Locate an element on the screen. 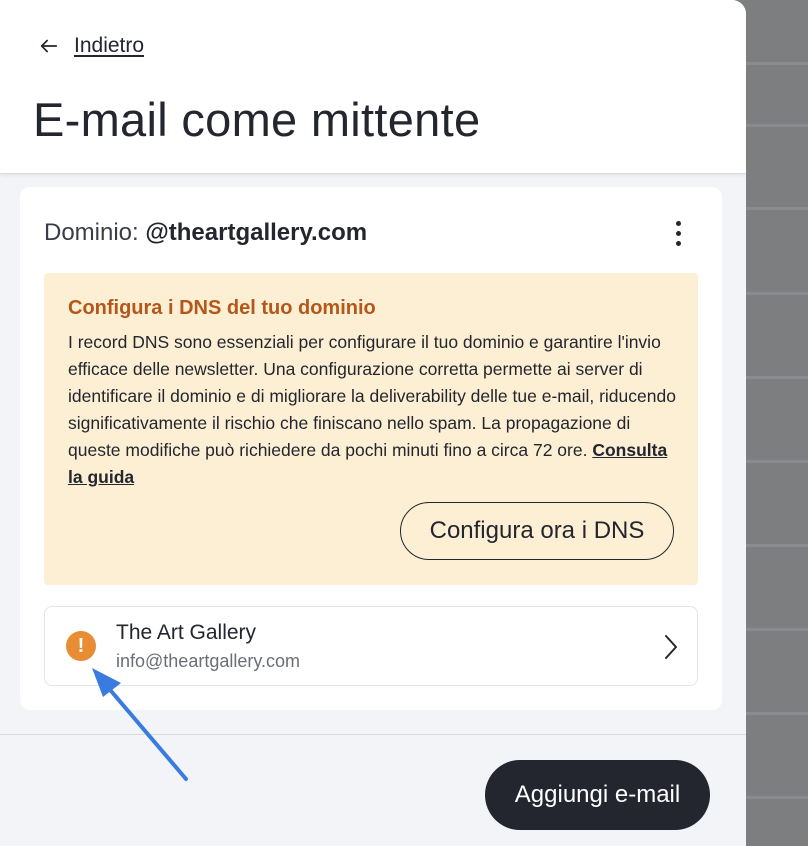  back-link: Indietro is located at coordinates (91, 46).